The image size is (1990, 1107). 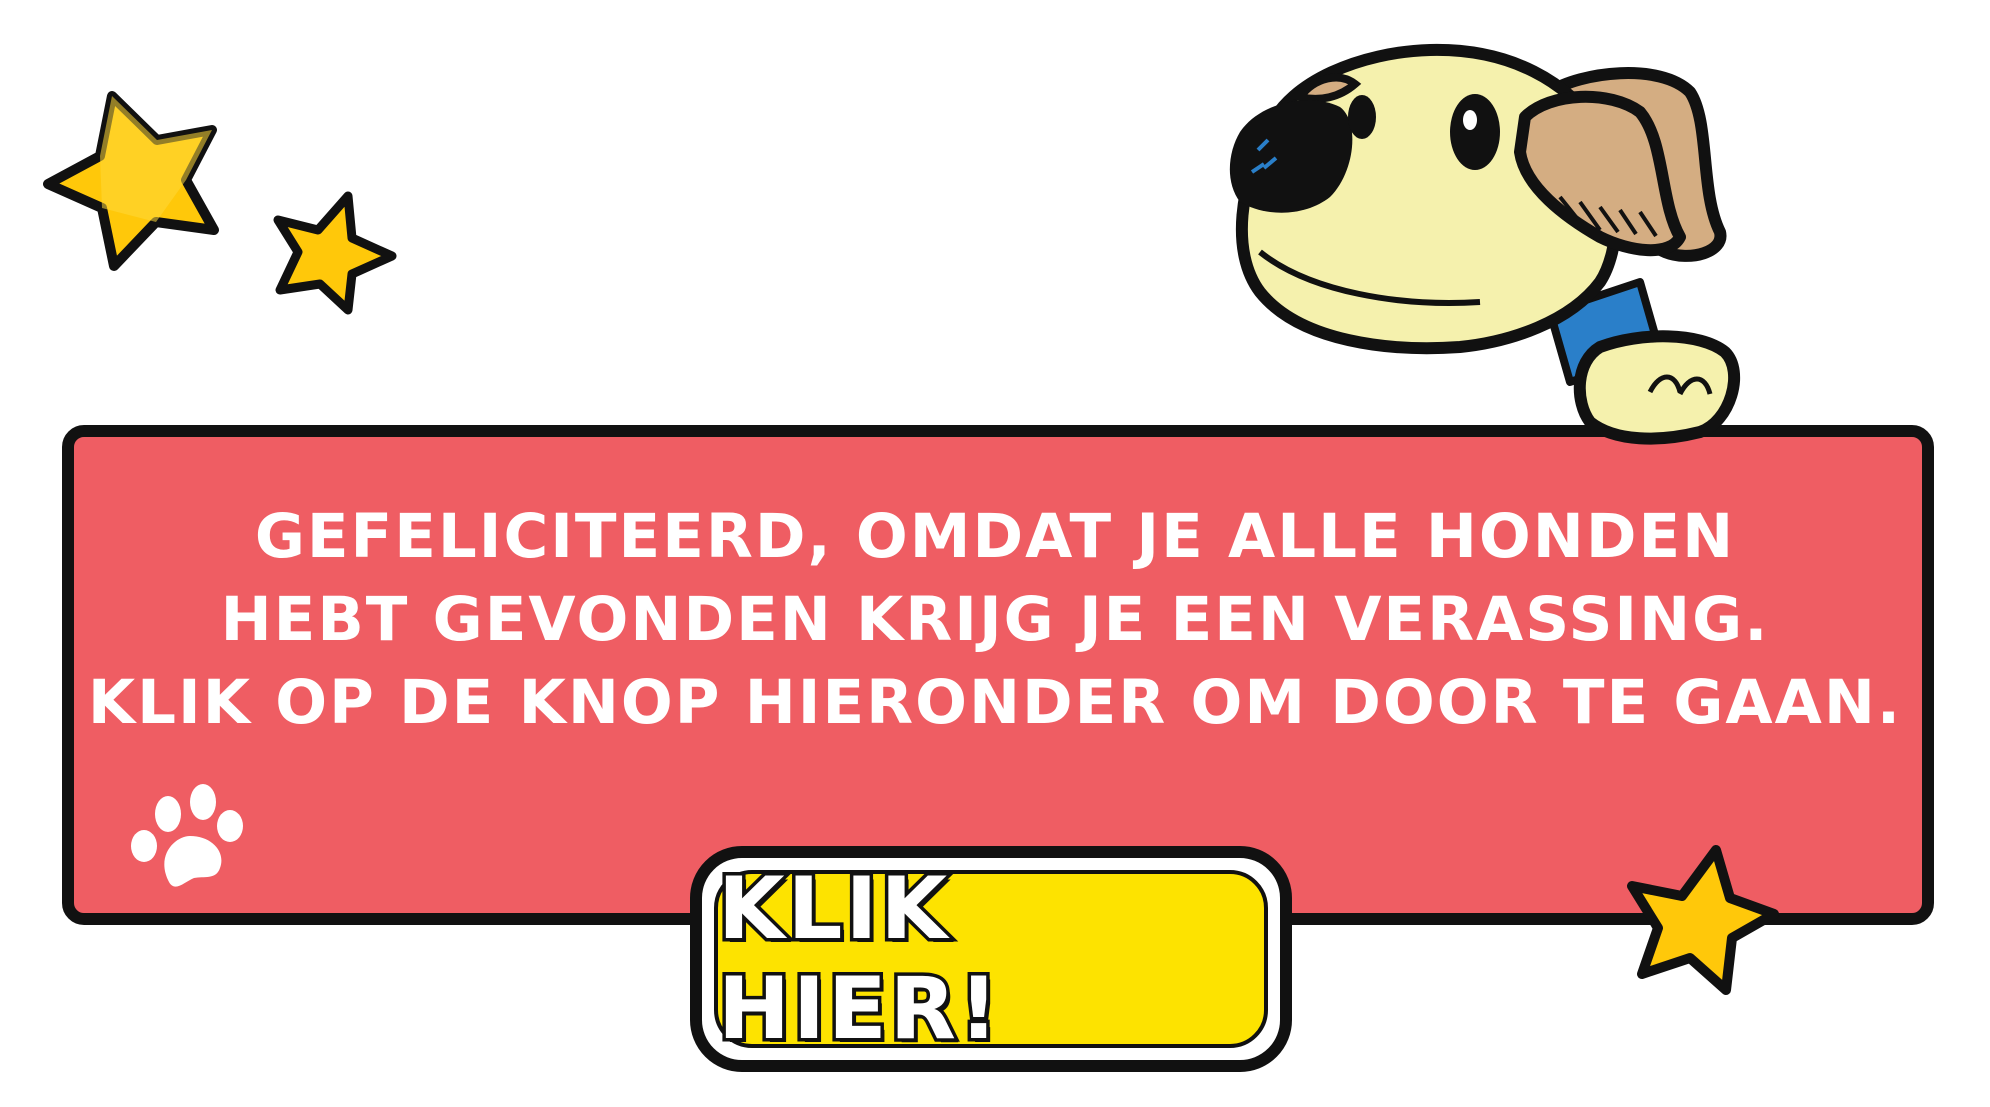 What do you see at coordinates (187, 835) in the screenshot?
I see `paw-icon` at bounding box center [187, 835].